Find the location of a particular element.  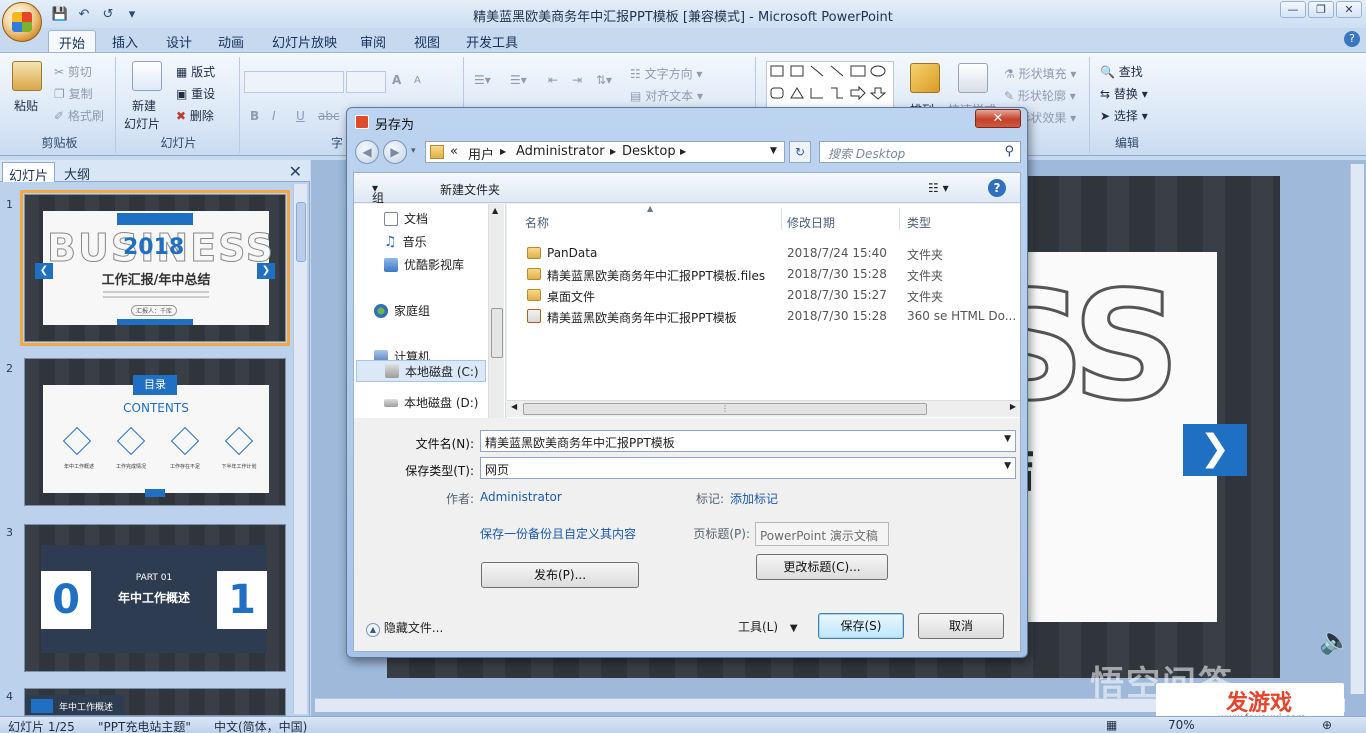

status-zoom: 70% is located at coordinates (1181, 725).